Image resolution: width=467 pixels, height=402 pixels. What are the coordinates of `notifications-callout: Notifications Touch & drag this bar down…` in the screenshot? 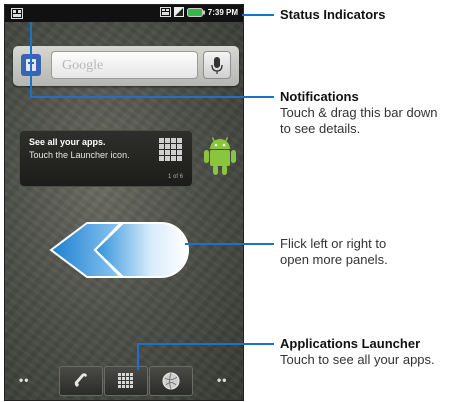 It's located at (359, 113).